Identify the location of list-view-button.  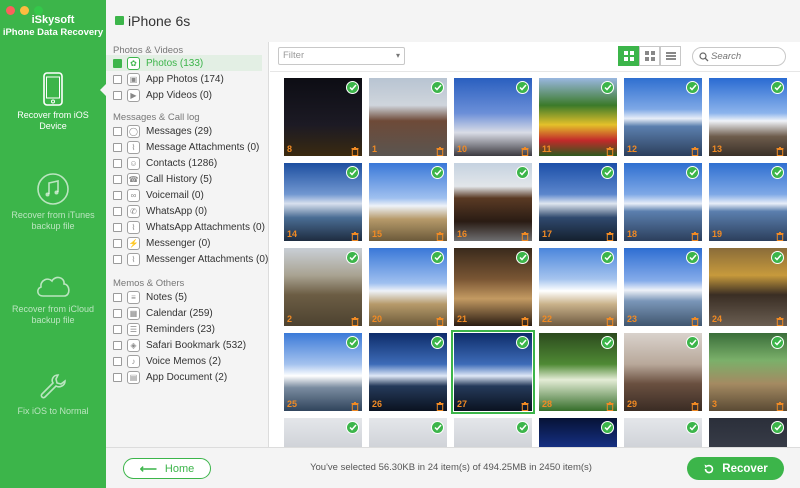
(670, 56).